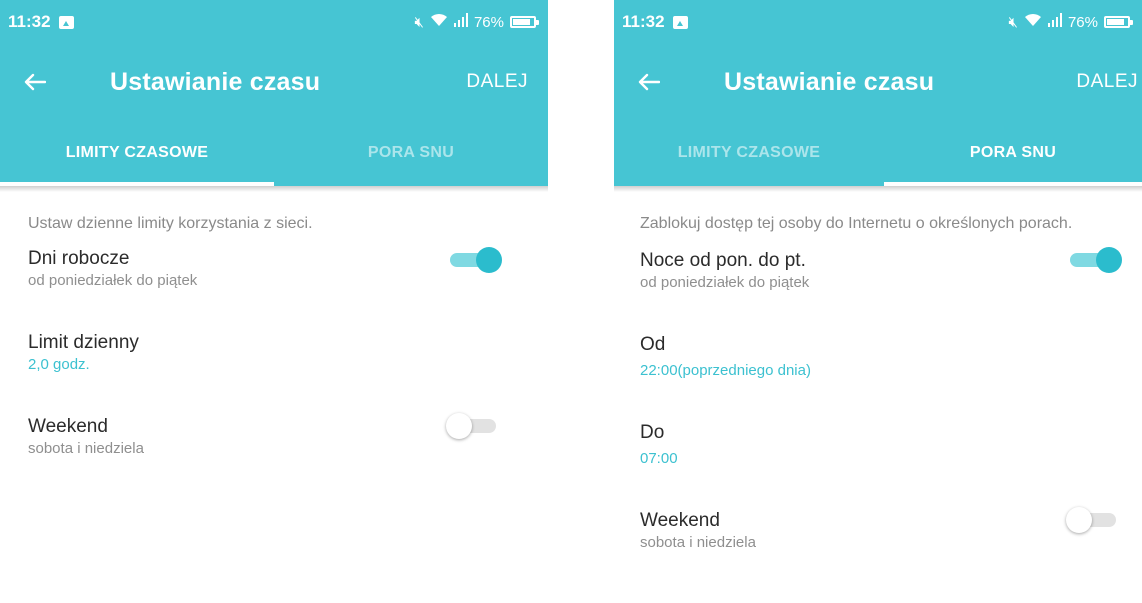 The width and height of the screenshot is (1142, 603). What do you see at coordinates (113, 280) in the screenshot?
I see `weekdays-subtitle: od poniedziałek do piątek` at bounding box center [113, 280].